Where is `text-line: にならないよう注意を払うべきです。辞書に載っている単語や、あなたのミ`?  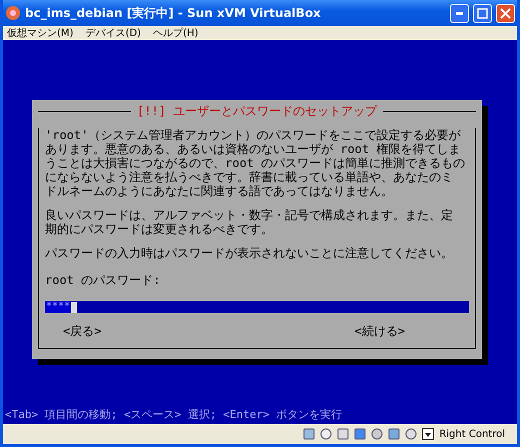 text-line: にならないよう注意を払うべきです。辞書に載っている単語や、あなたのミ is located at coordinates (249, 177).